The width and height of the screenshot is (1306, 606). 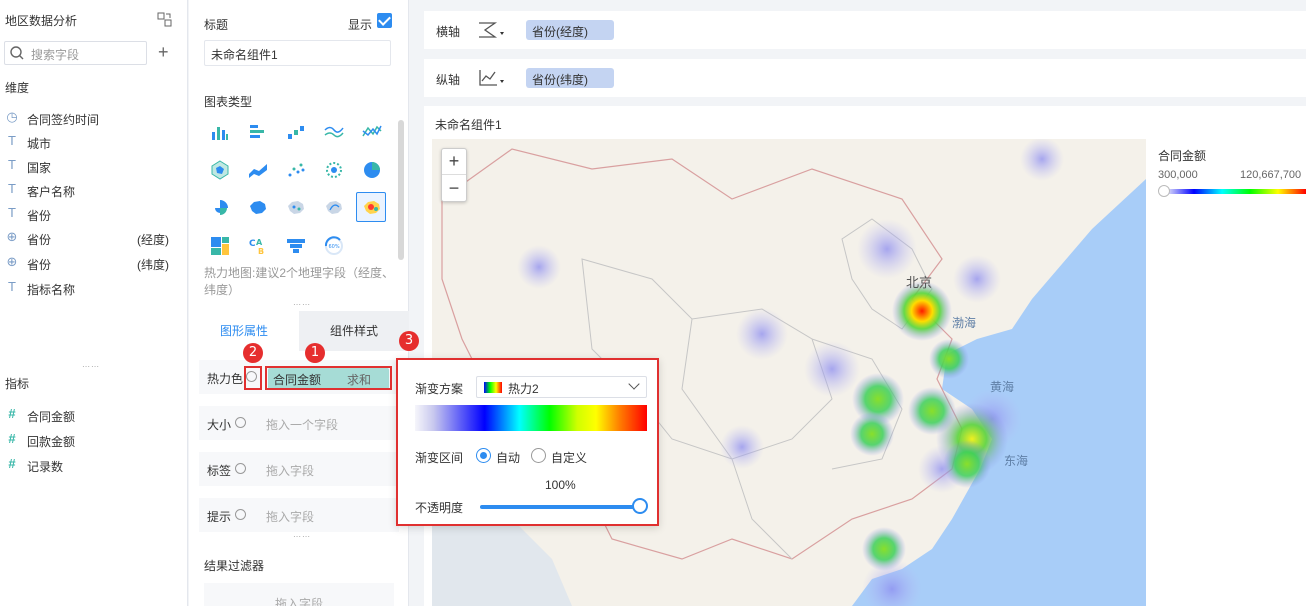 What do you see at coordinates (234, 566) in the screenshot?
I see `result-filter-label: 结果过滤器` at bounding box center [234, 566].